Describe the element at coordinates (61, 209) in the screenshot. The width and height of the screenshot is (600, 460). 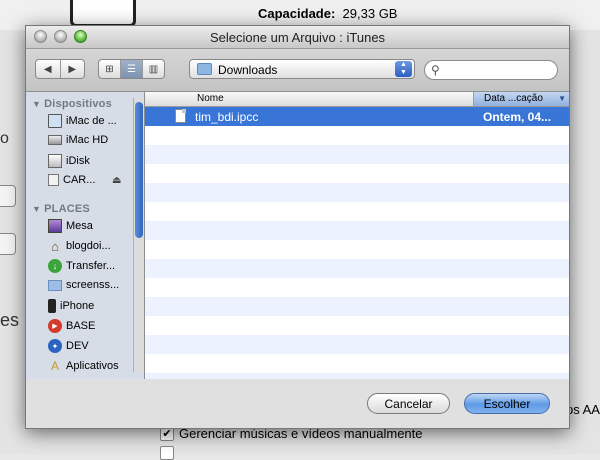
I see `sidebar-places-header: ▼ PLACES` at that location.